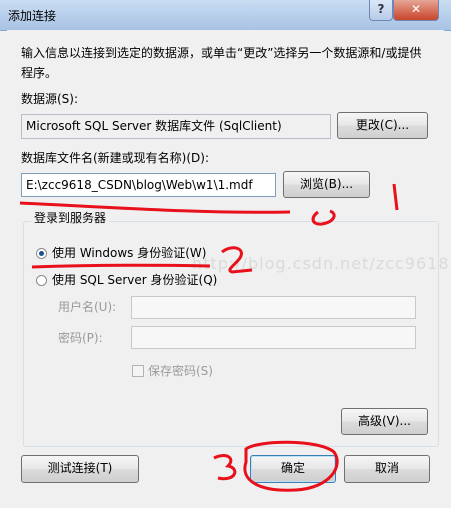 This screenshot has width=451, height=508. I want to click on sql-auth-label: 使用 SQL Server 身份验证(Q), so click(134, 280).